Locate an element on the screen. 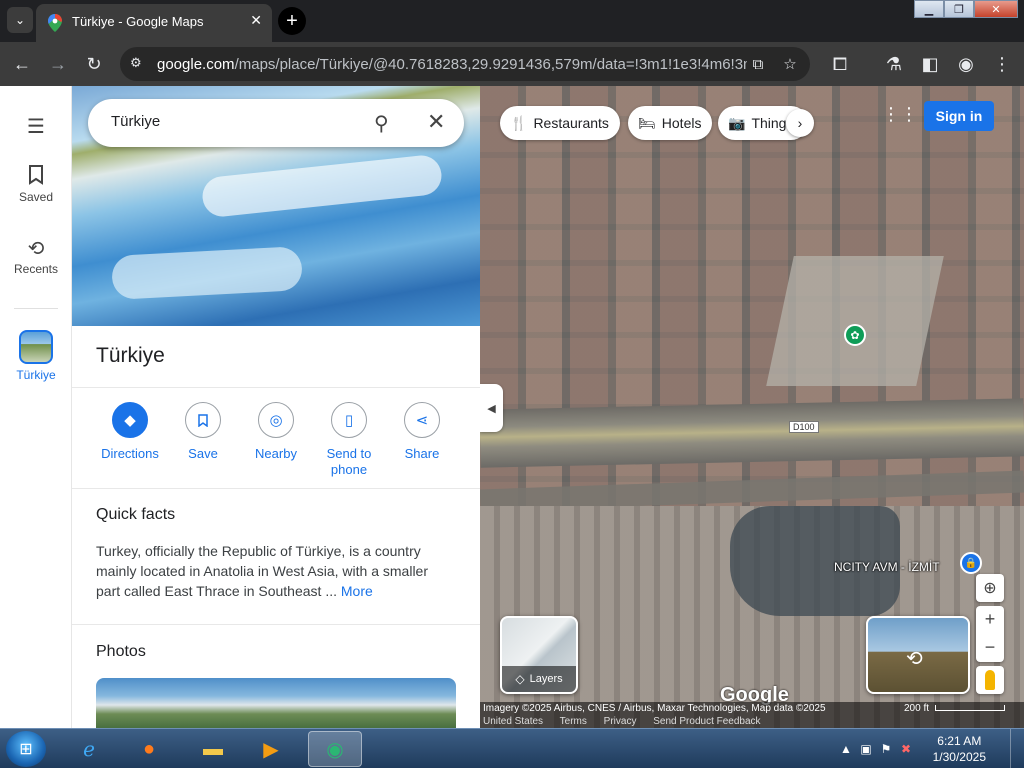 Image resolution: width=1024 pixels, height=768 pixels. chip-restaurants: 🍴 Restaurants is located at coordinates (560, 123).